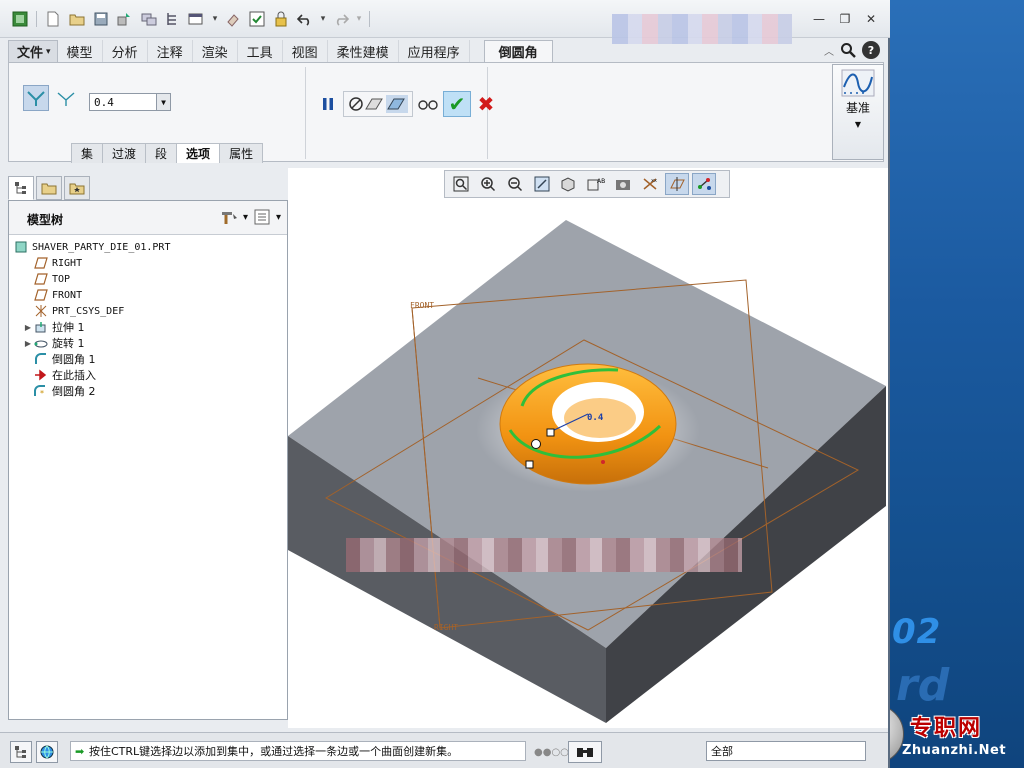  What do you see at coordinates (488, 184) in the screenshot?
I see `zoom-in-icon` at bounding box center [488, 184].